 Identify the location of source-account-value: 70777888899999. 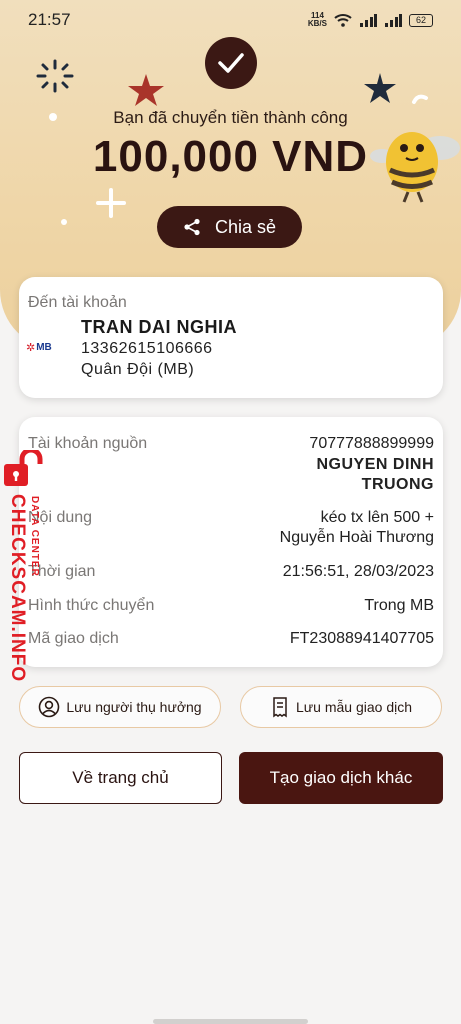
(371, 443).